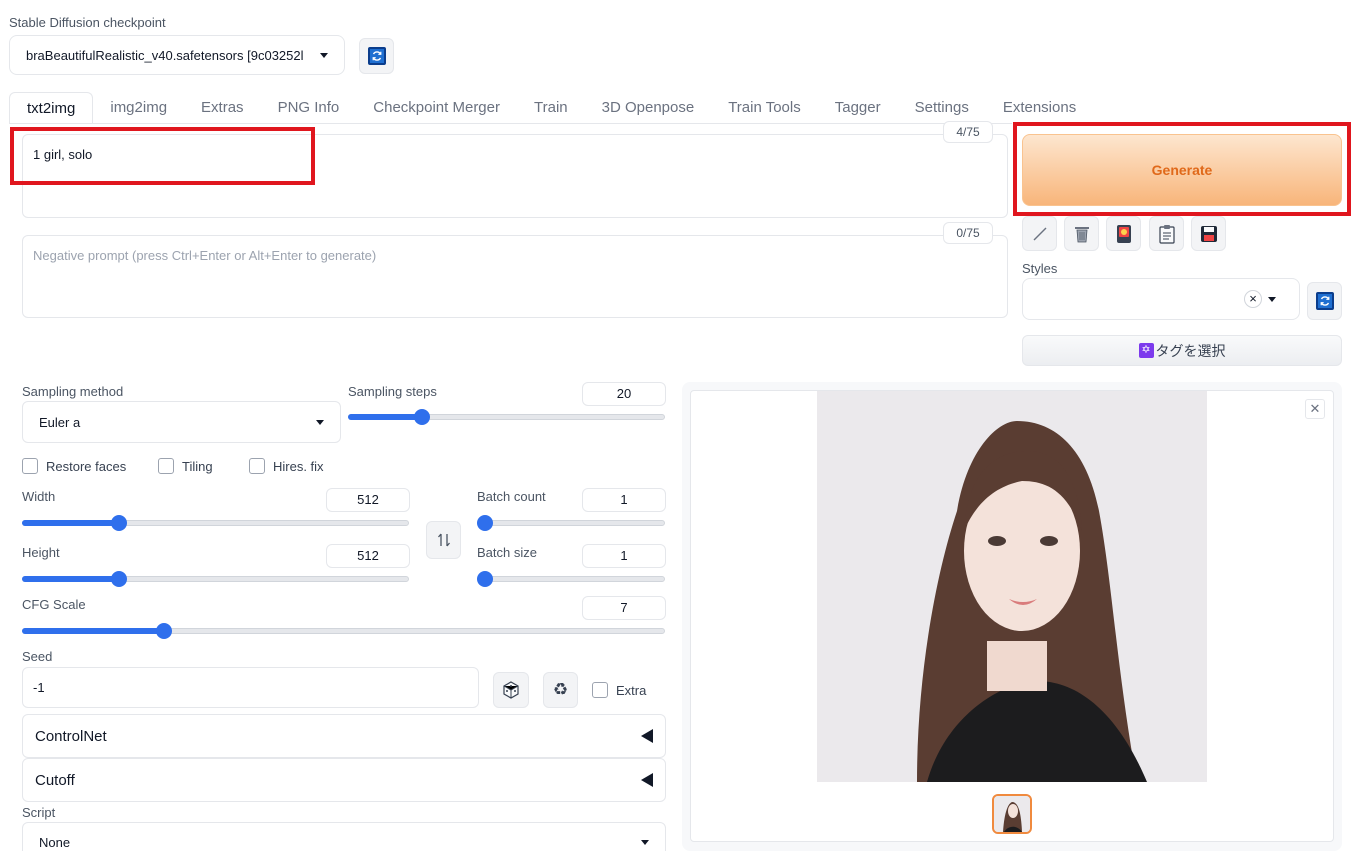 This screenshot has width=1370, height=851. I want to click on tiling-checkbox, so click(166, 466).